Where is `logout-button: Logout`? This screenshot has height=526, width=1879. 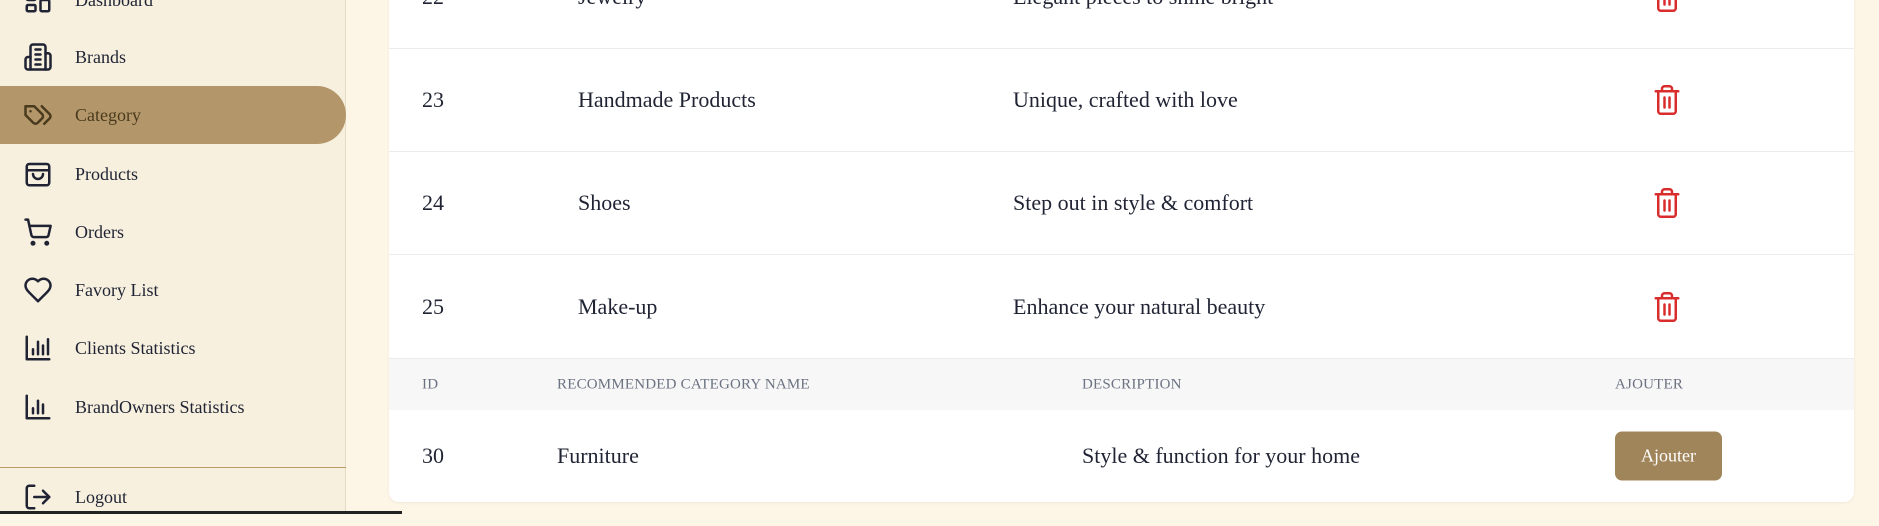 logout-button: Logout is located at coordinates (173, 497).